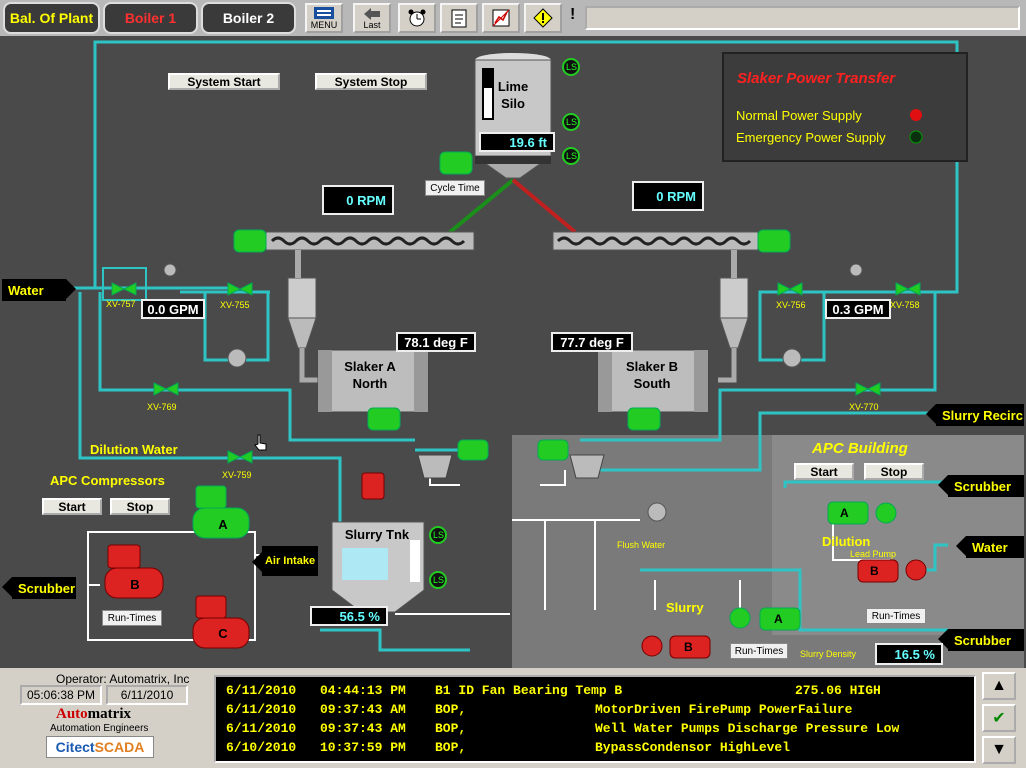 This screenshot has height=768, width=1026. What do you see at coordinates (377, 534) in the screenshot?
I see `slurry-tank-label: Slurry Tnk` at bounding box center [377, 534].